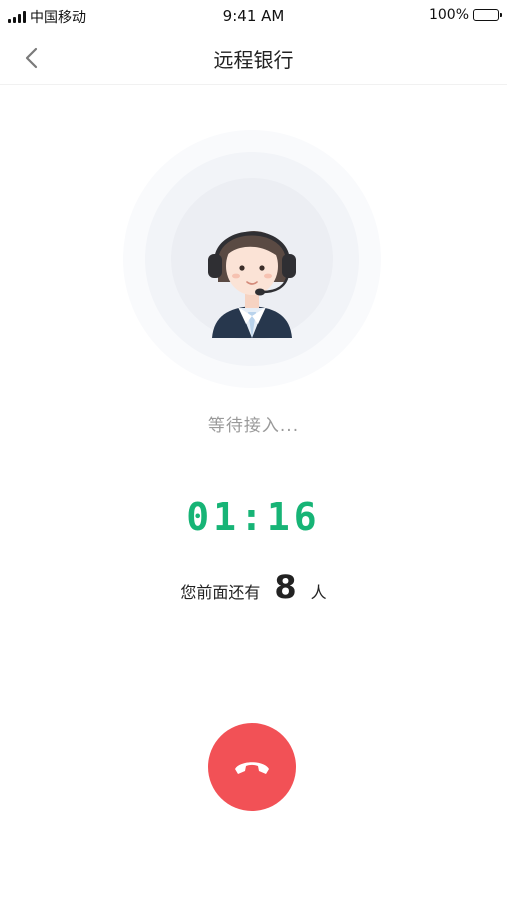  What do you see at coordinates (253, 16) in the screenshot?
I see `status-bar: 中国移动 9:41 AM 100%` at bounding box center [253, 16].